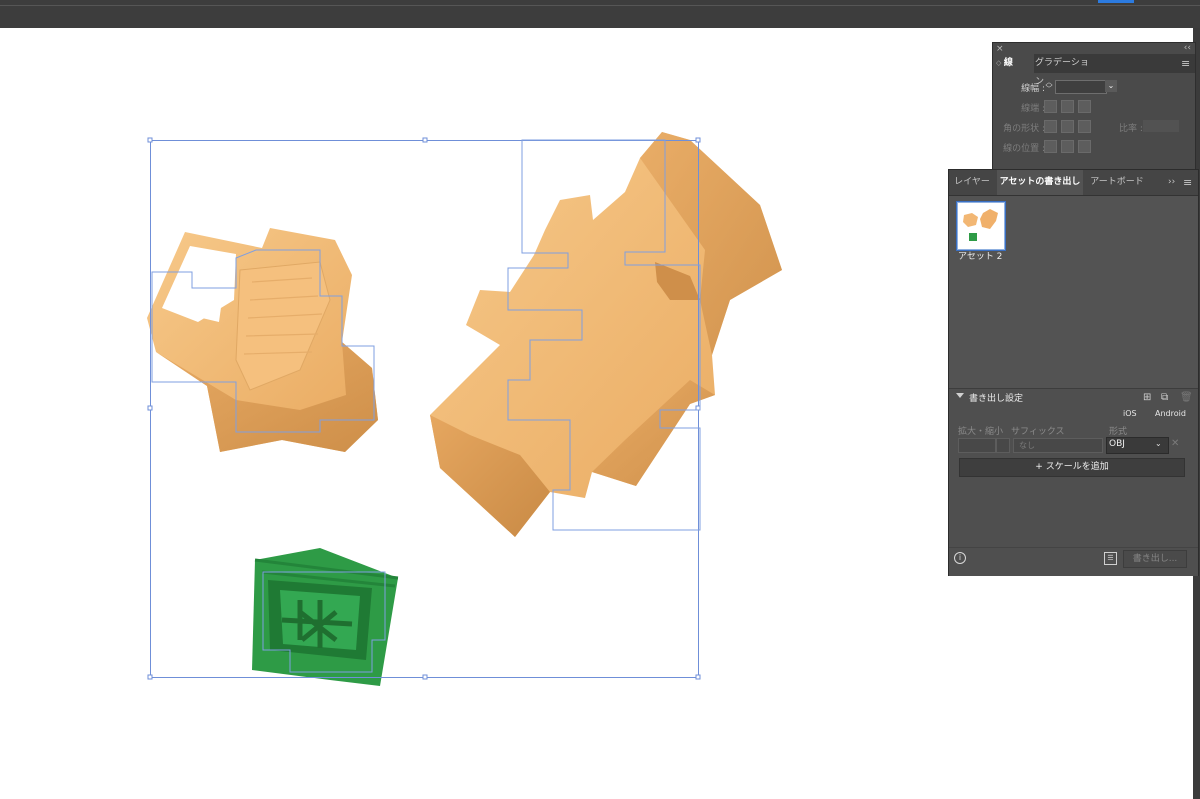  What do you see at coordinates (1077, 467) in the screenshot?
I see `add-scale-label: スケールを追加` at bounding box center [1077, 467].